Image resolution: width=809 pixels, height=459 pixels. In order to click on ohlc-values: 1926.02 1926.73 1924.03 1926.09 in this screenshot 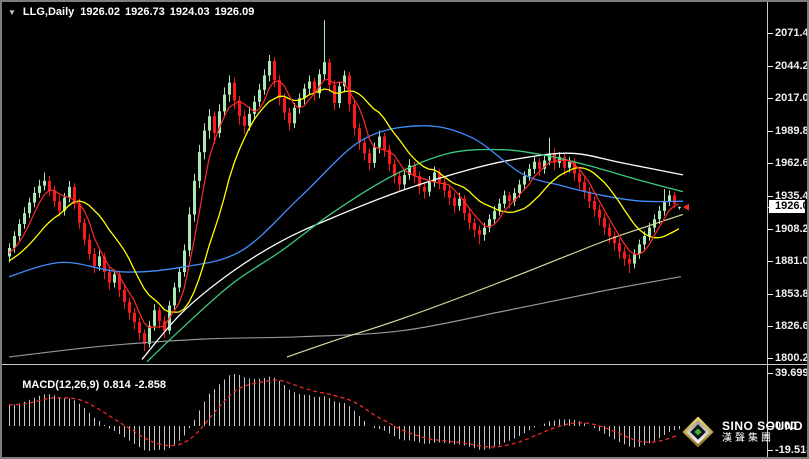, I will do `click(169, 12)`.